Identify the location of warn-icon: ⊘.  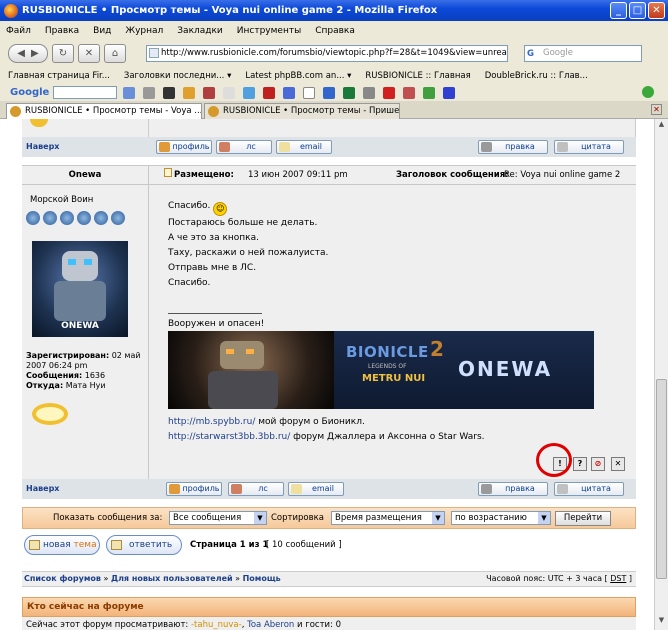
(598, 464).